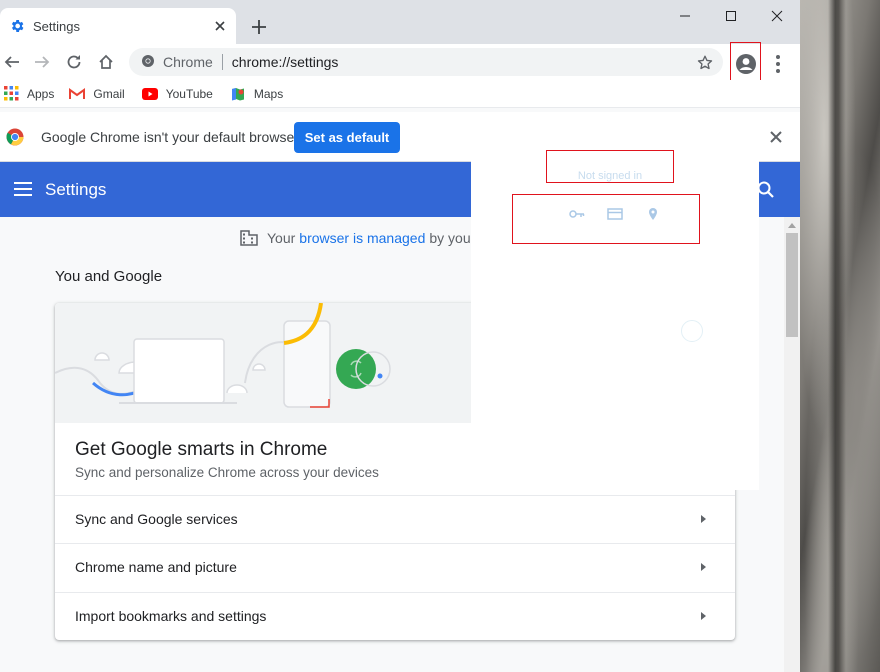 The width and height of the screenshot is (880, 672). Describe the element at coordinates (148, 62) in the screenshot. I see `chrome-site-icon` at that location.